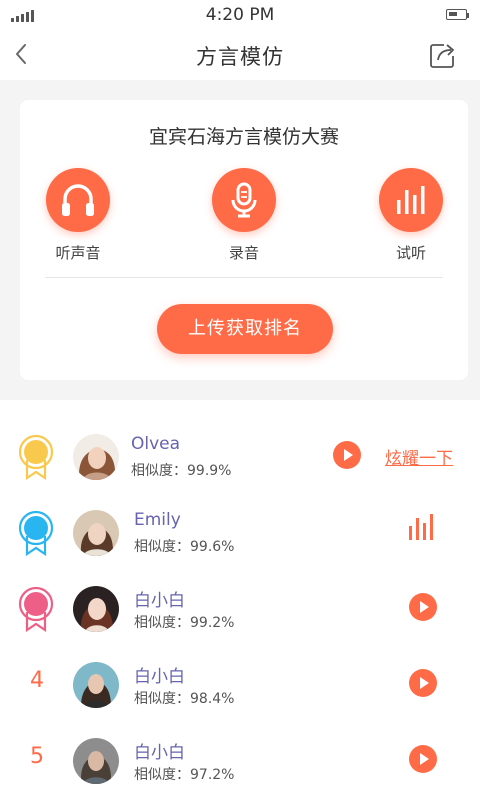 The height and width of the screenshot is (800, 480). Describe the element at coordinates (37, 756) in the screenshot. I see `rank-number: 5` at that location.